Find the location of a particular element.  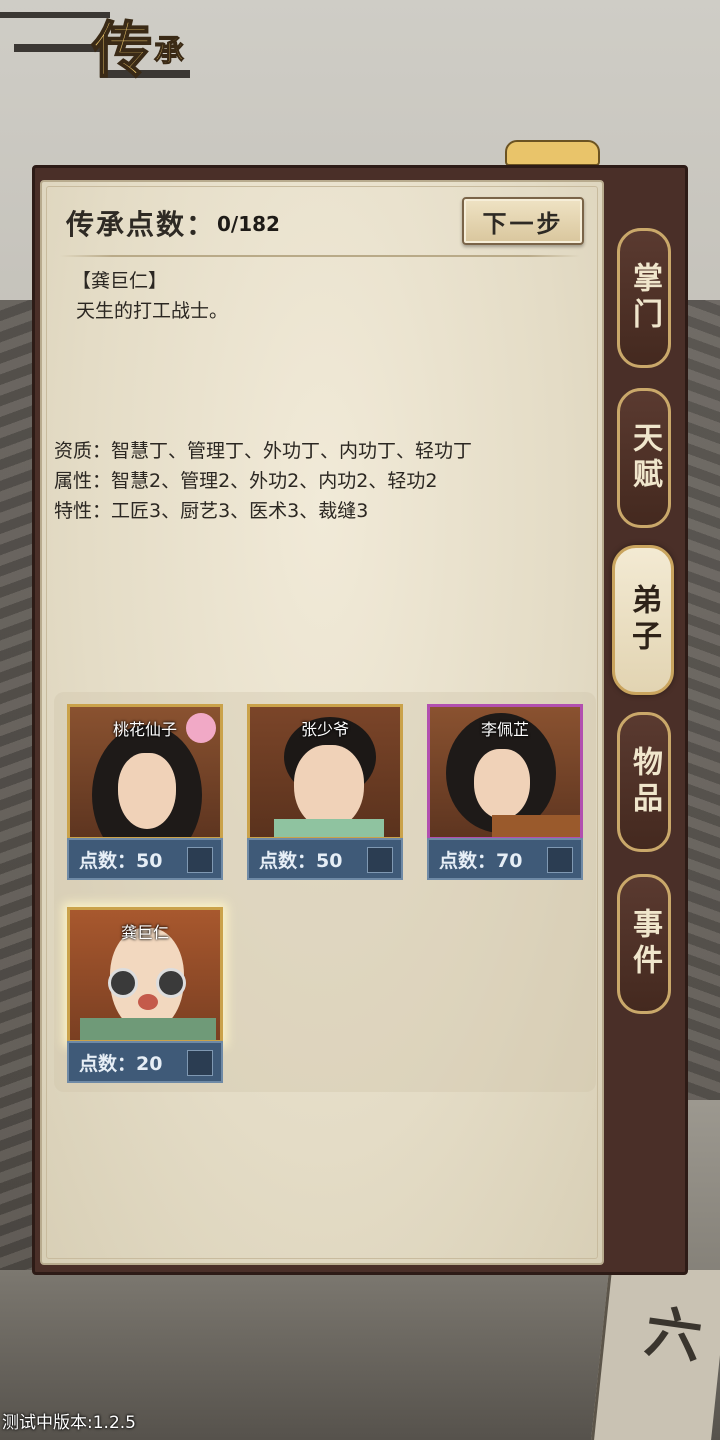

tab-label: 物品 is located at coordinates (644, 782).